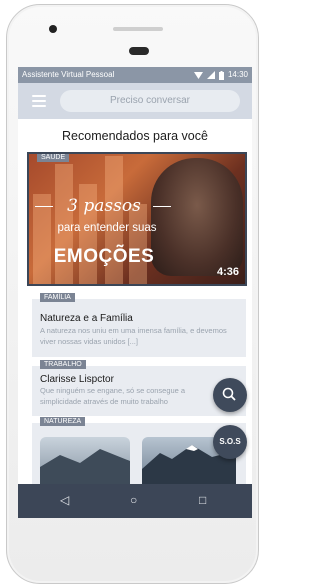 This screenshot has height=588, width=320. I want to click on recents-icon: □, so click(202, 500).